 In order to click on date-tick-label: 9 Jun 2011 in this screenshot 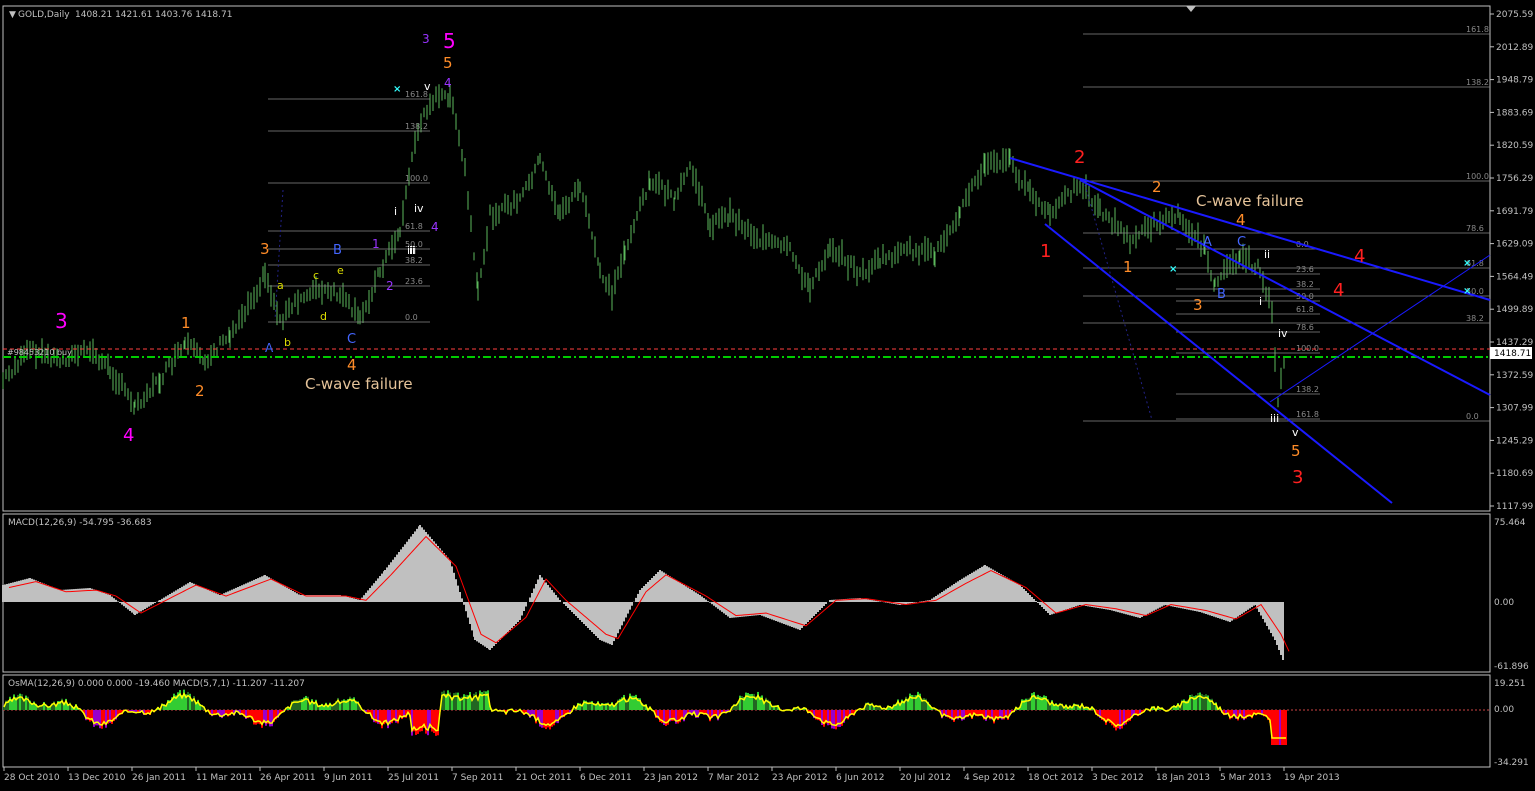, I will do `click(348, 778)`.